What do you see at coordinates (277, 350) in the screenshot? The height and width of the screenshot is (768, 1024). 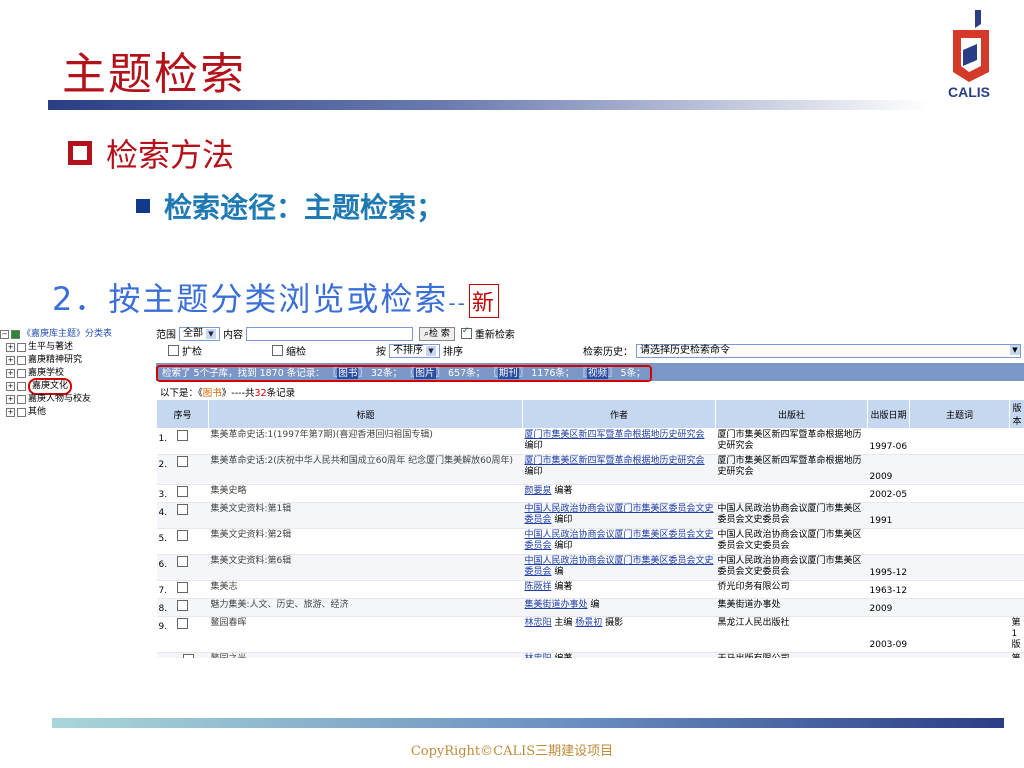 I see `narrow-checkbox` at bounding box center [277, 350].